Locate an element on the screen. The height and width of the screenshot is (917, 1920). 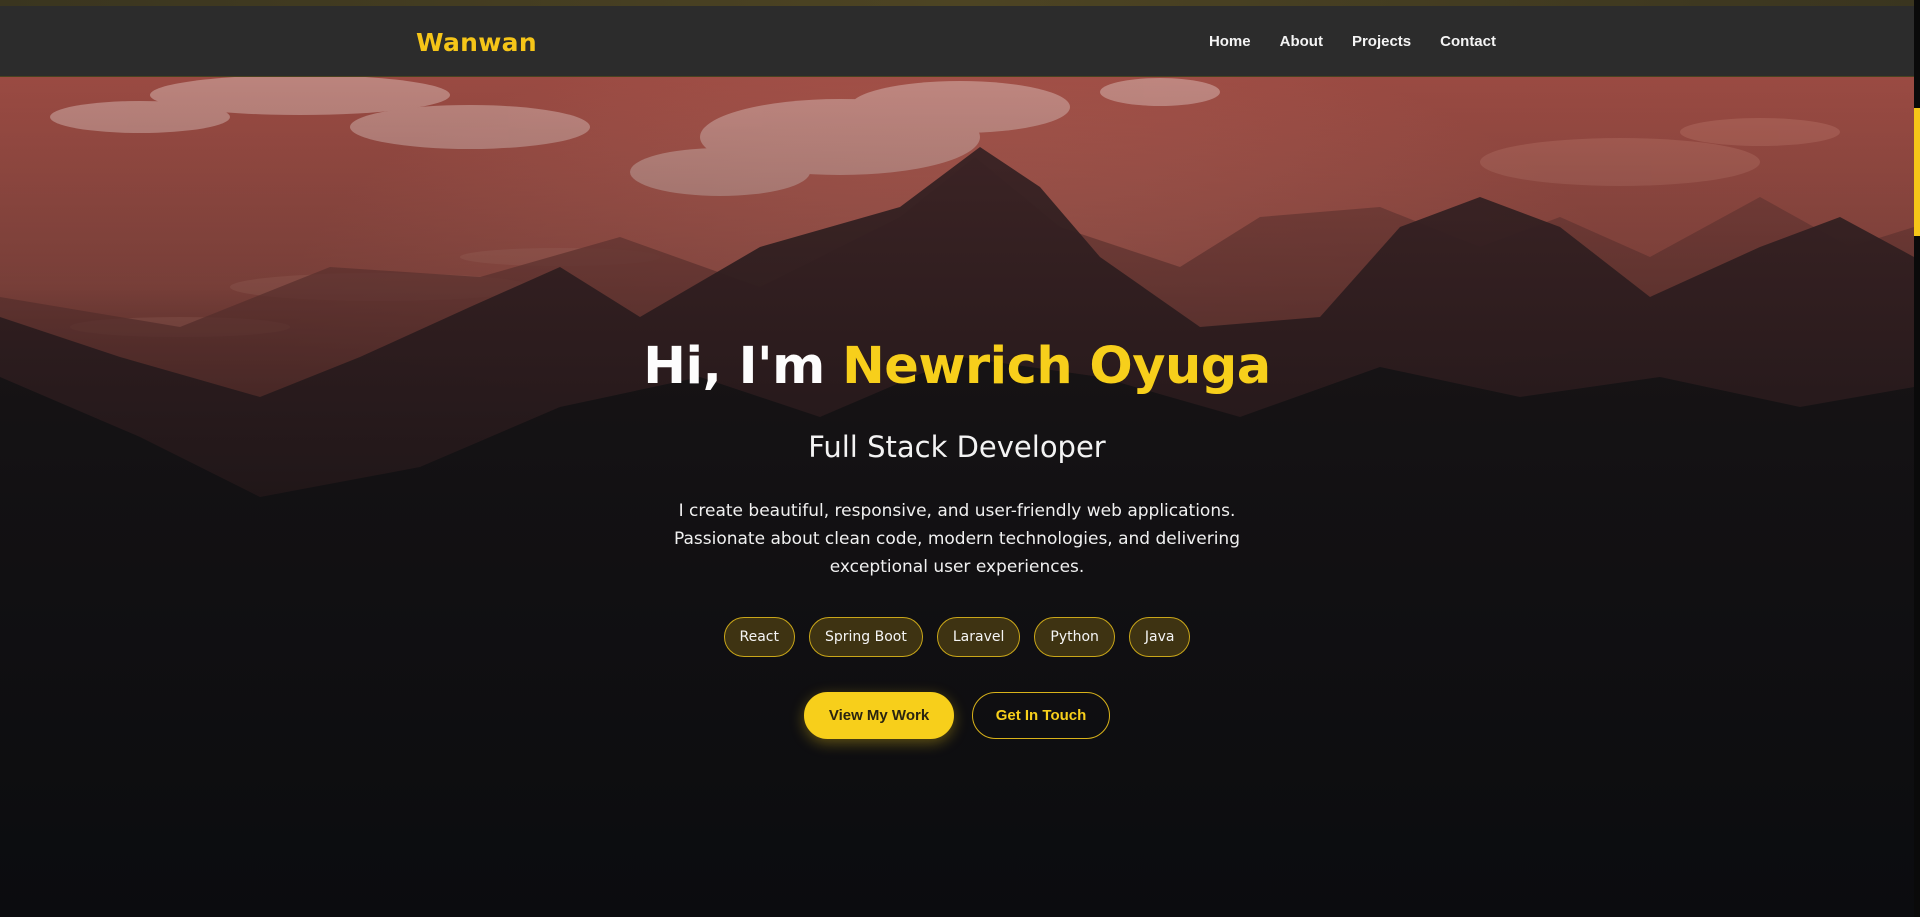
hero-buttons: View My Work Get In Touch is located at coordinates (957, 715).